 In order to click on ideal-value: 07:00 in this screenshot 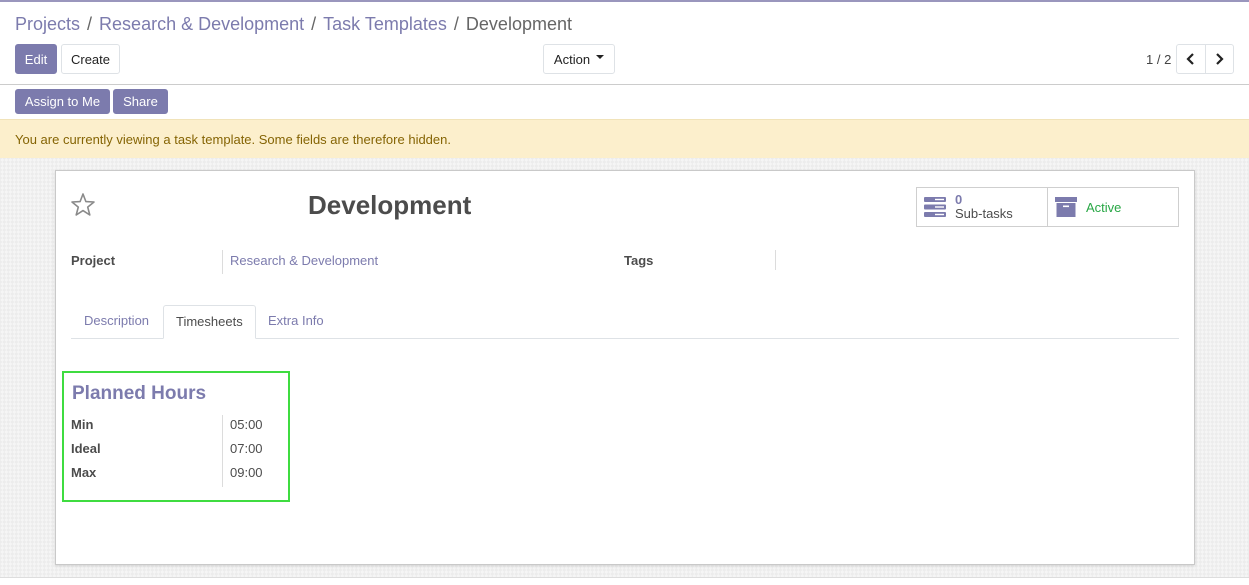, I will do `click(246, 448)`.